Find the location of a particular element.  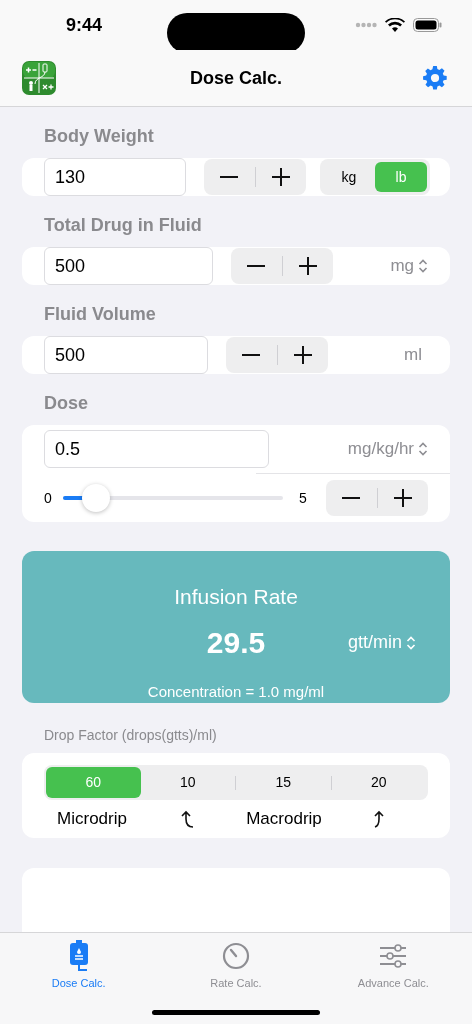

slider-thumb is located at coordinates (96, 498).